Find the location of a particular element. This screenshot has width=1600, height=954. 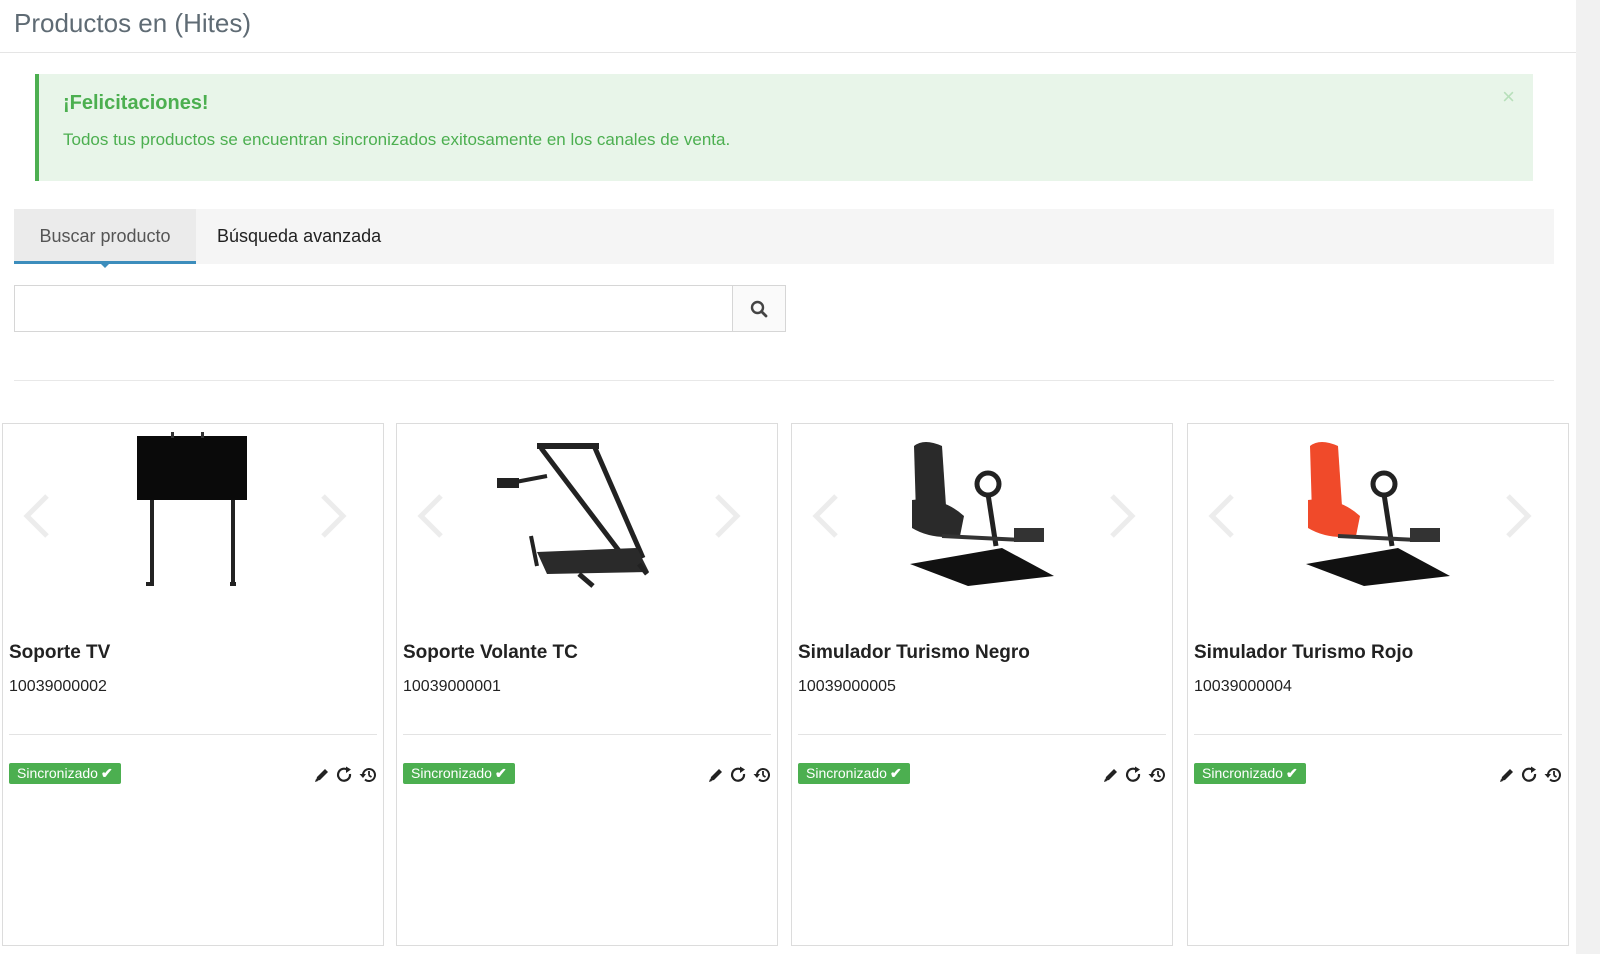

scrollbar-track is located at coordinates (1588, 477).